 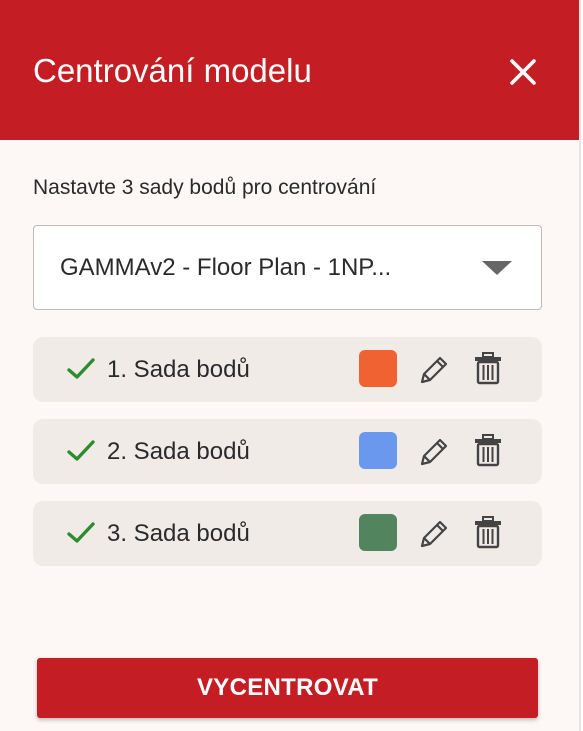 I want to click on point-set-2: 2. Sada bodů, so click(x=287, y=451).